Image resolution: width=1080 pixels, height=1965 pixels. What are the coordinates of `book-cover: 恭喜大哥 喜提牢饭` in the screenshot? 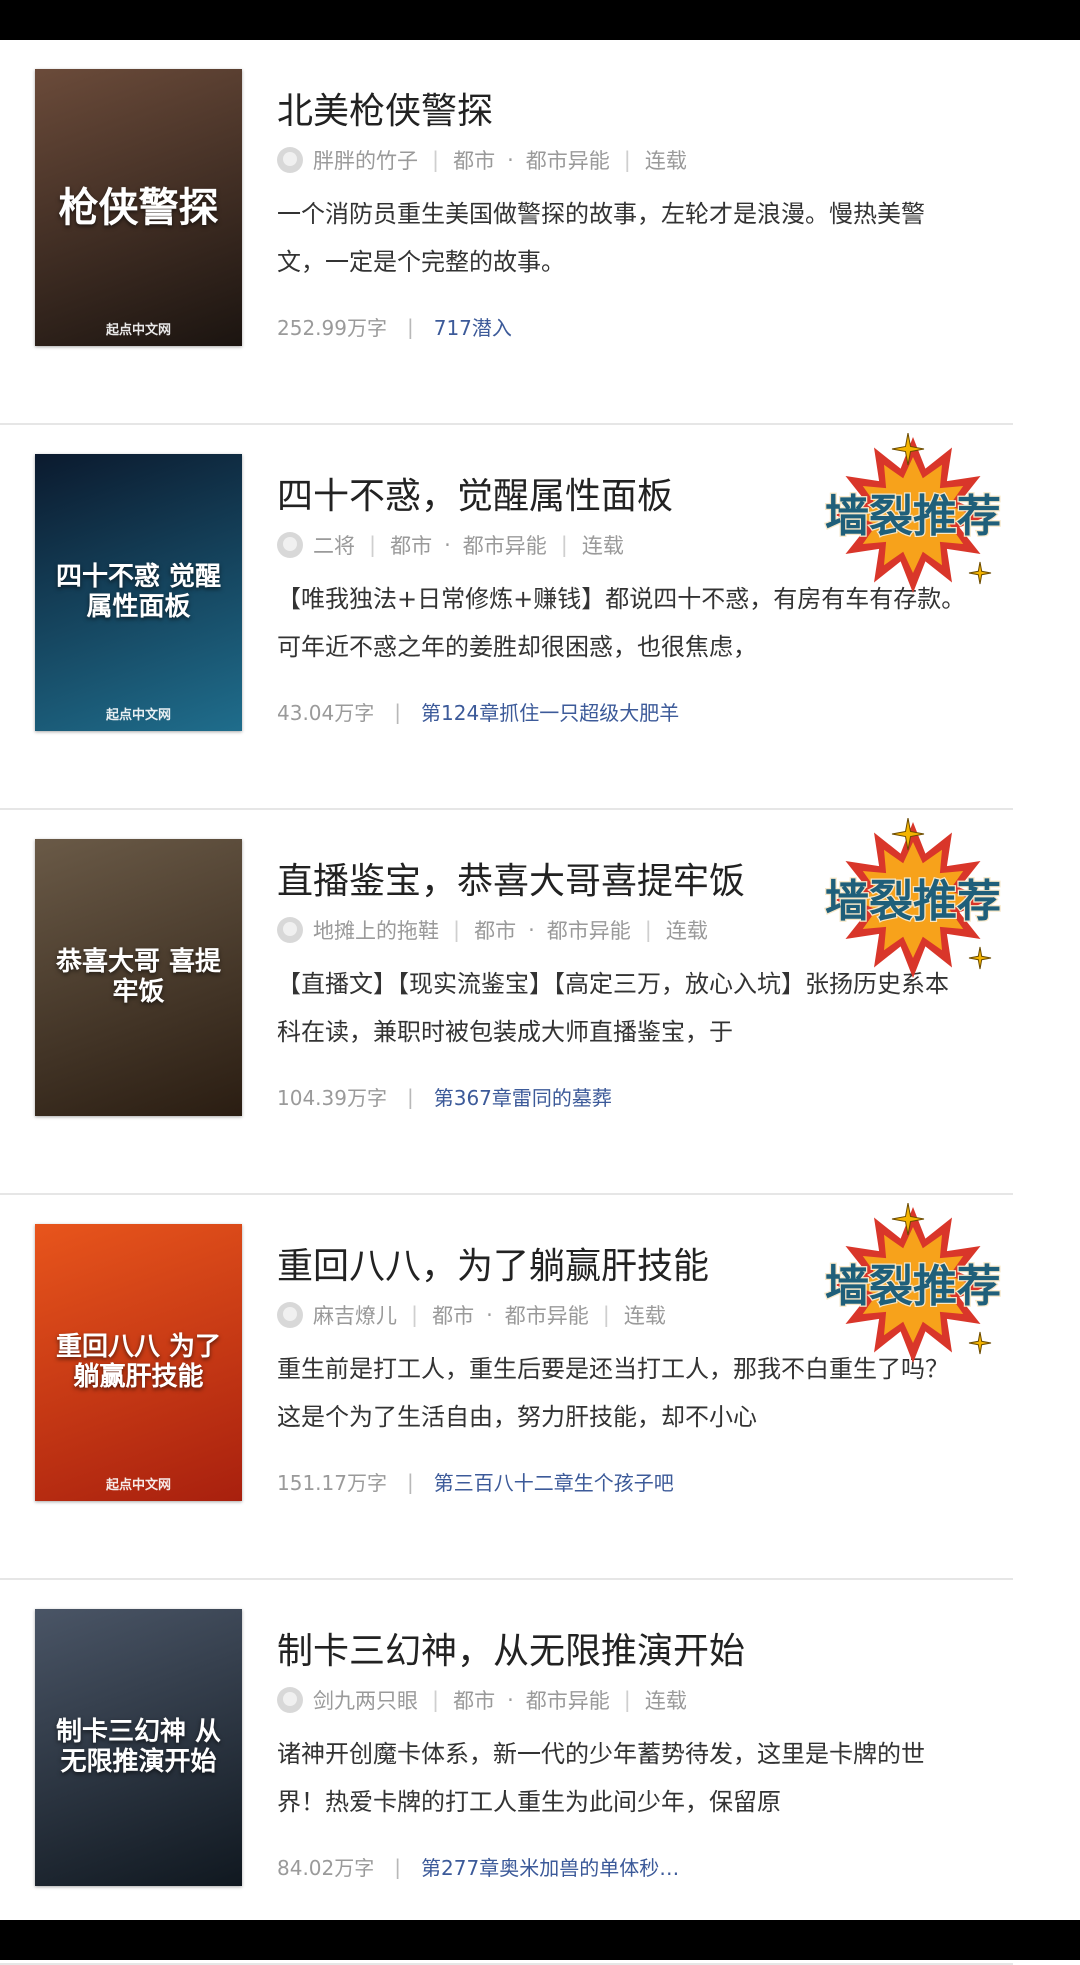 It's located at (138, 977).